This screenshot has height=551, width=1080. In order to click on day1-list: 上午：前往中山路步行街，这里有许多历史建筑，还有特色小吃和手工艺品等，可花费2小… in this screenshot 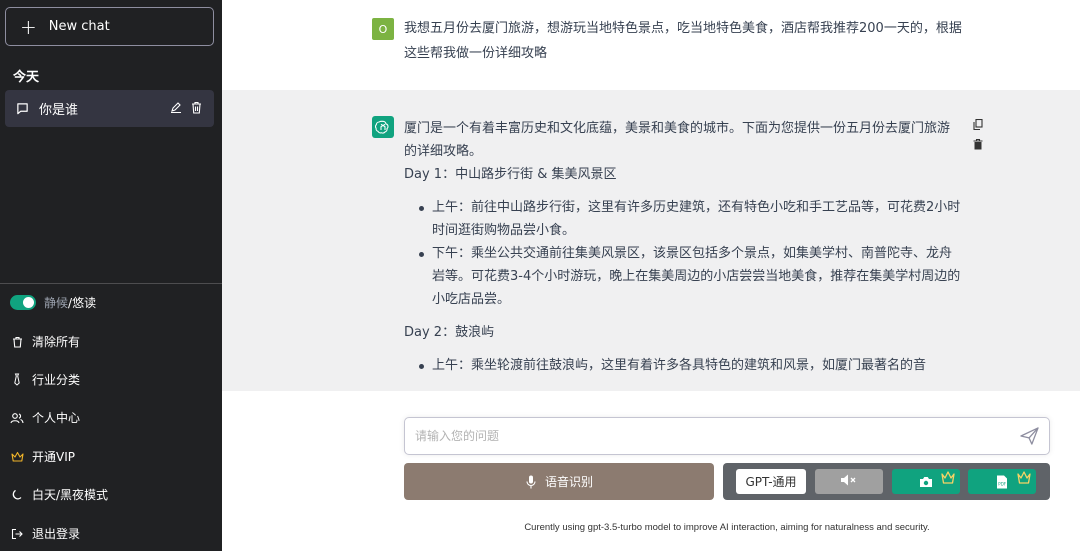, I will do `click(690, 253)`.